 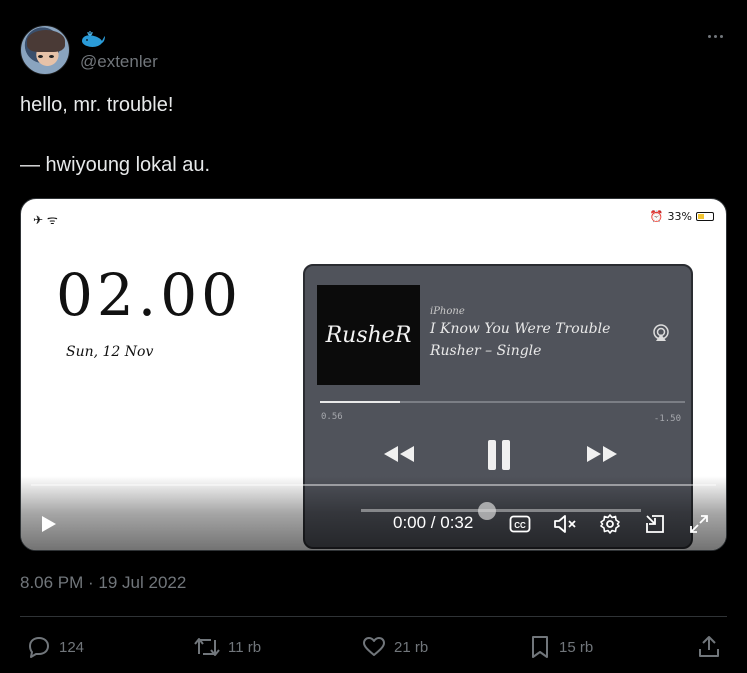 I want to click on bookmark-button: 15 rb, so click(x=560, y=647).